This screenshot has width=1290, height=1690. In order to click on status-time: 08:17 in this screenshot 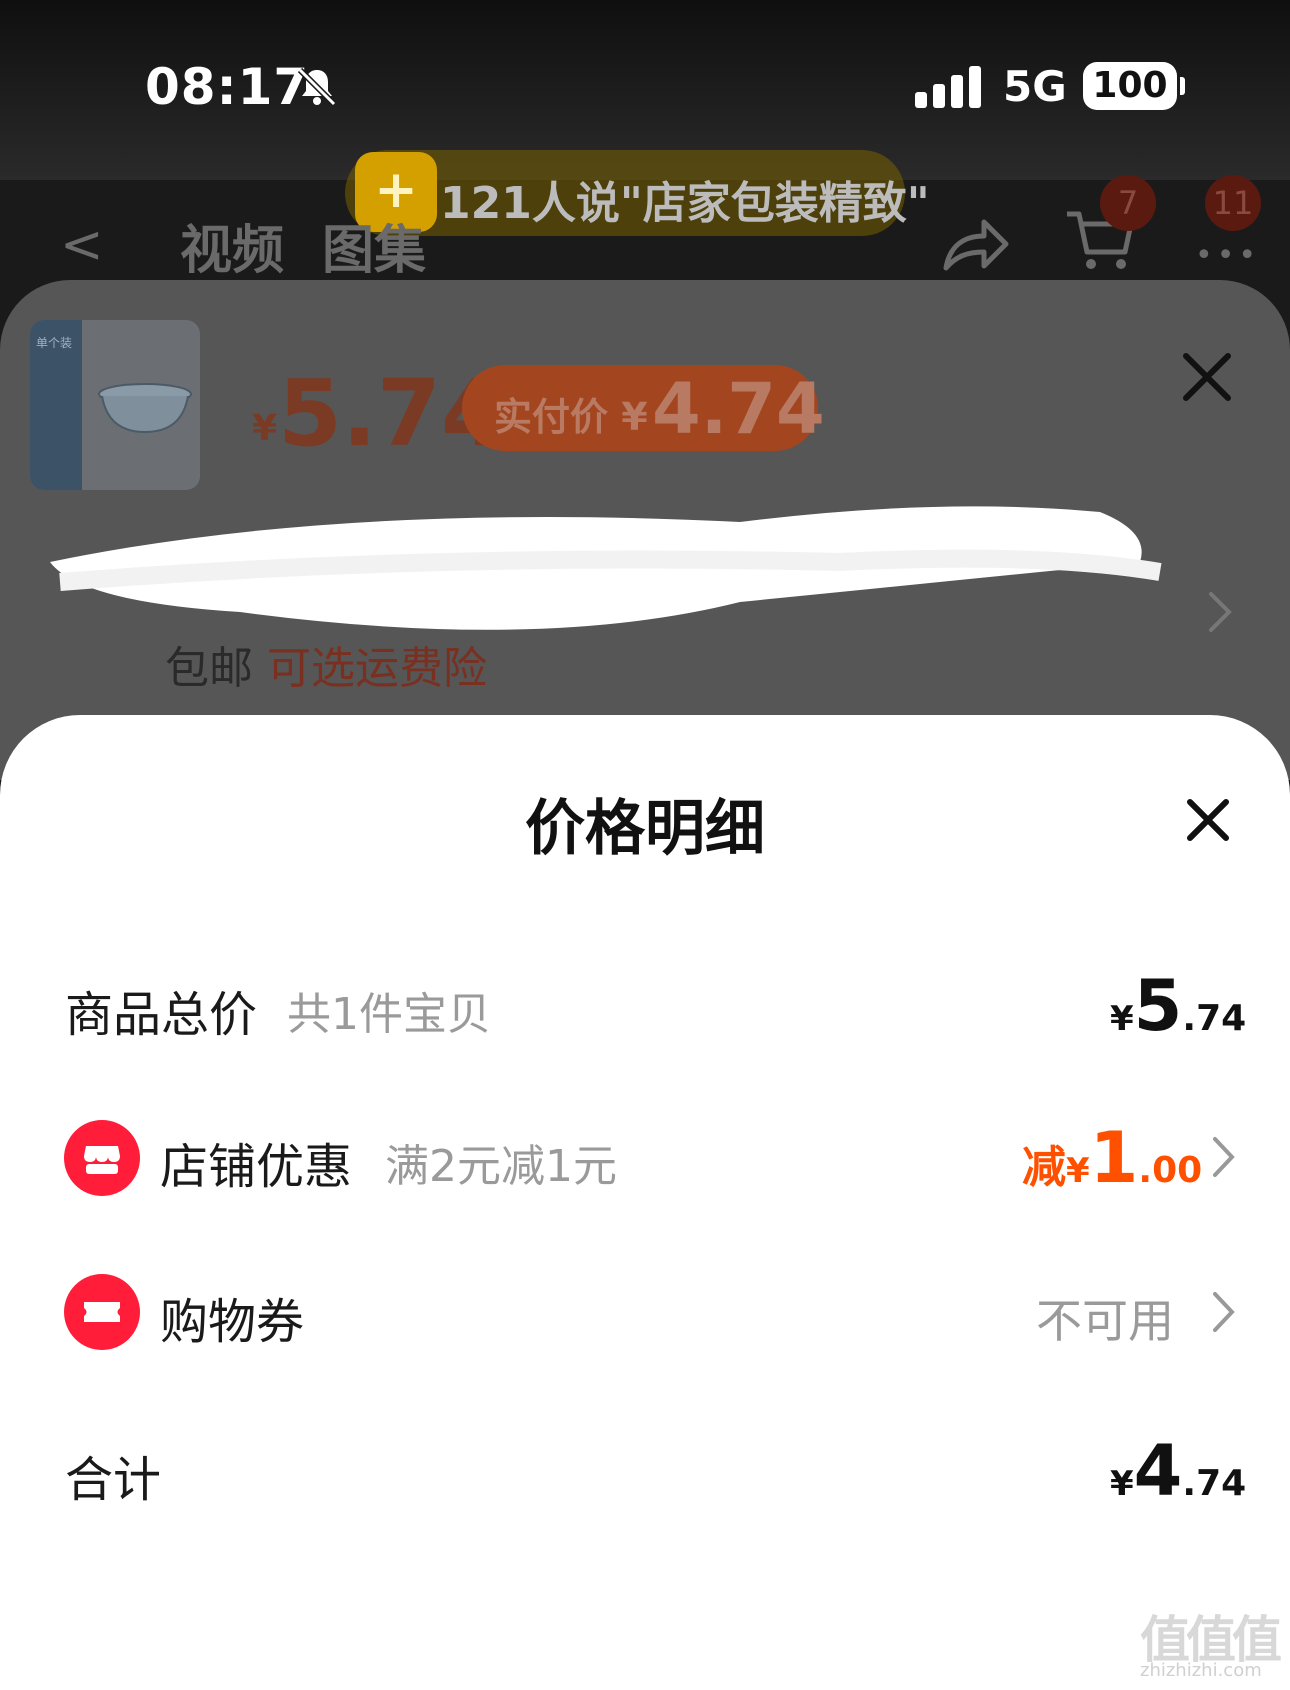, I will do `click(227, 87)`.